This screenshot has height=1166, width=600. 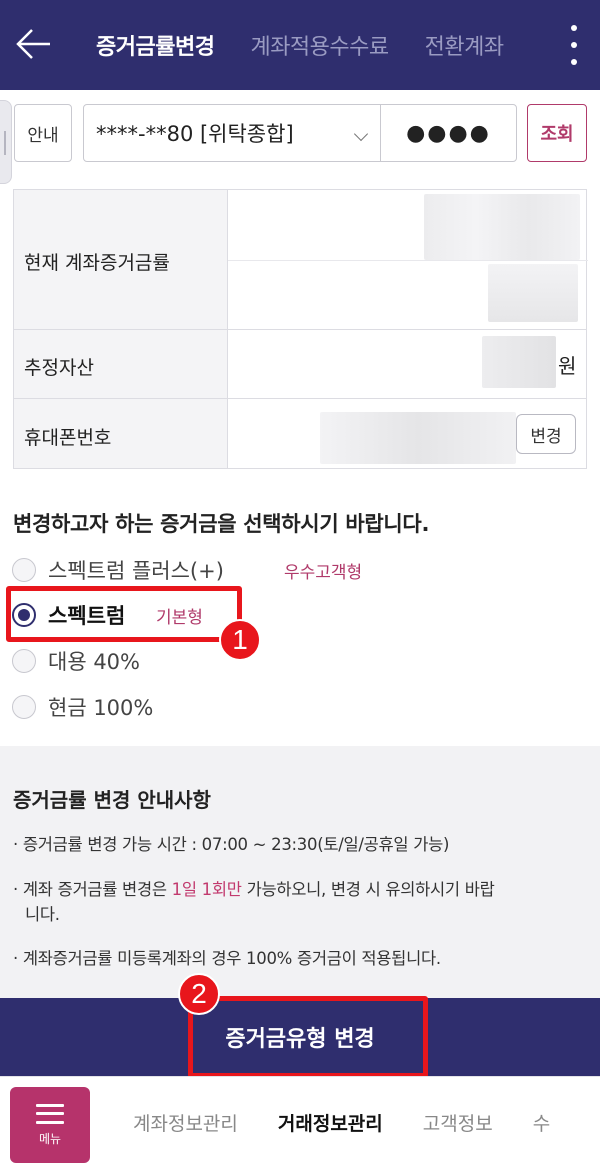 What do you see at coordinates (94, 662) in the screenshot?
I see `option-label: 대용 40%` at bounding box center [94, 662].